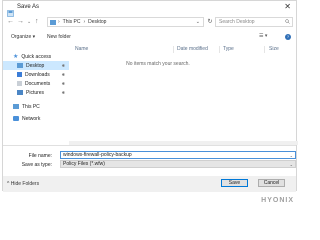 This screenshot has height=240, width=320. What do you see at coordinates (97, 155) in the screenshot?
I see `file-name-value: windows-firewall-policy-backup` at bounding box center [97, 155].